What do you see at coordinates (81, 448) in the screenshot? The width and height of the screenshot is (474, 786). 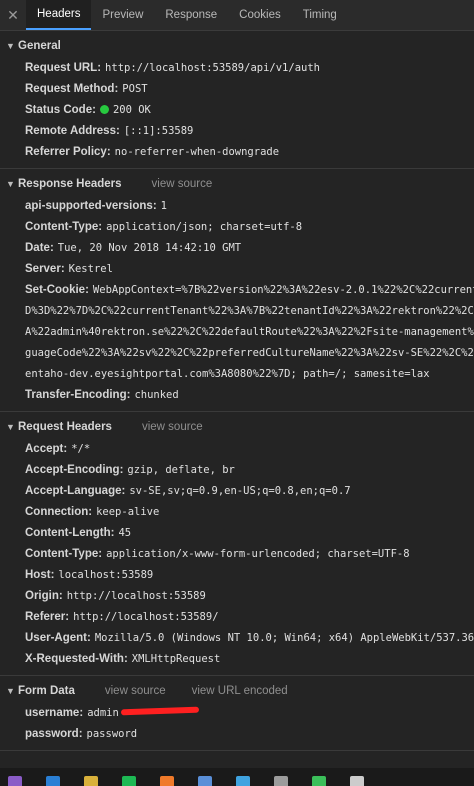 I see `header-value: */*` at bounding box center [81, 448].